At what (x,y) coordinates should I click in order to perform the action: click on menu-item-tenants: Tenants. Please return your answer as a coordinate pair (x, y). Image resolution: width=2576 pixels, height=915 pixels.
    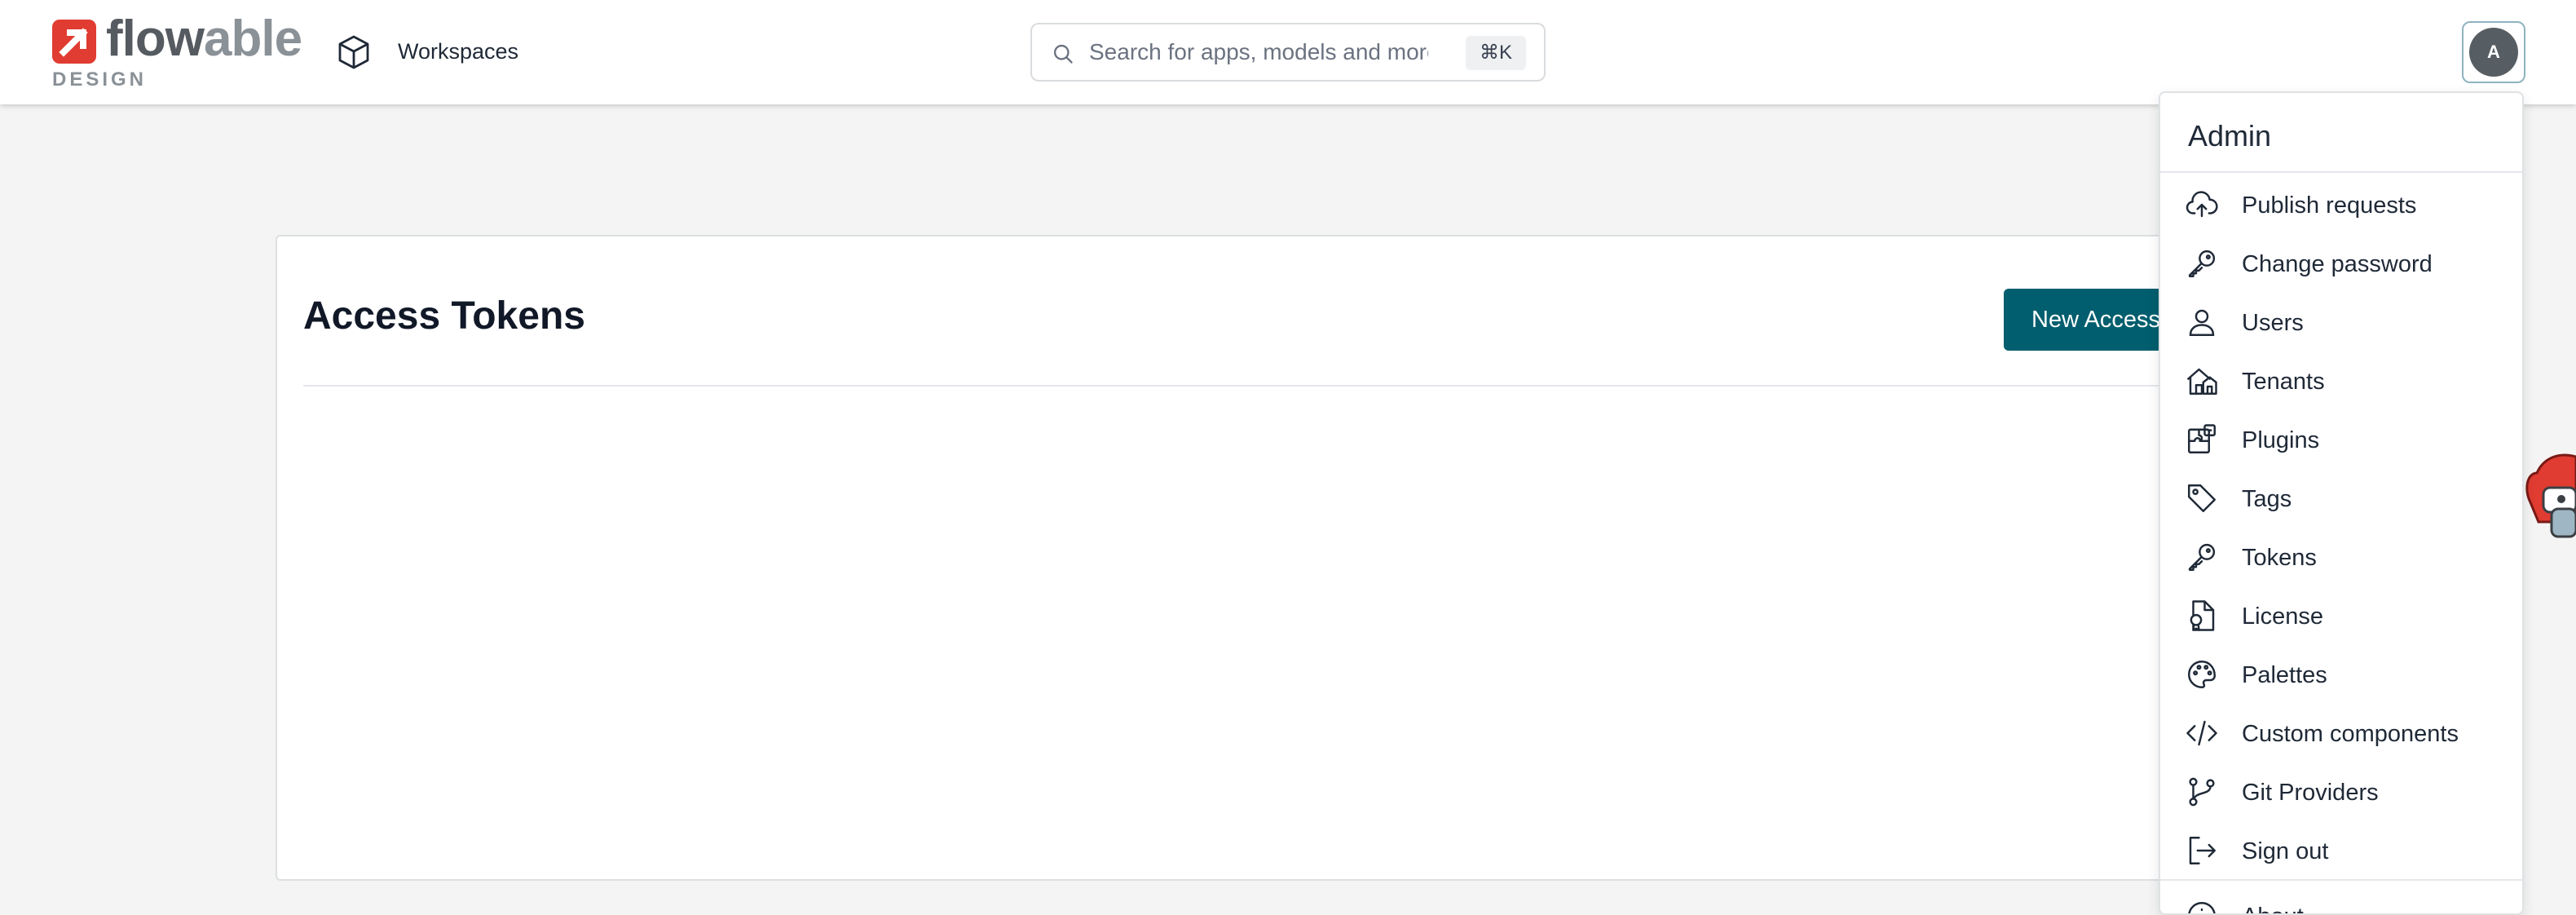
    Looking at the image, I should click on (2341, 380).